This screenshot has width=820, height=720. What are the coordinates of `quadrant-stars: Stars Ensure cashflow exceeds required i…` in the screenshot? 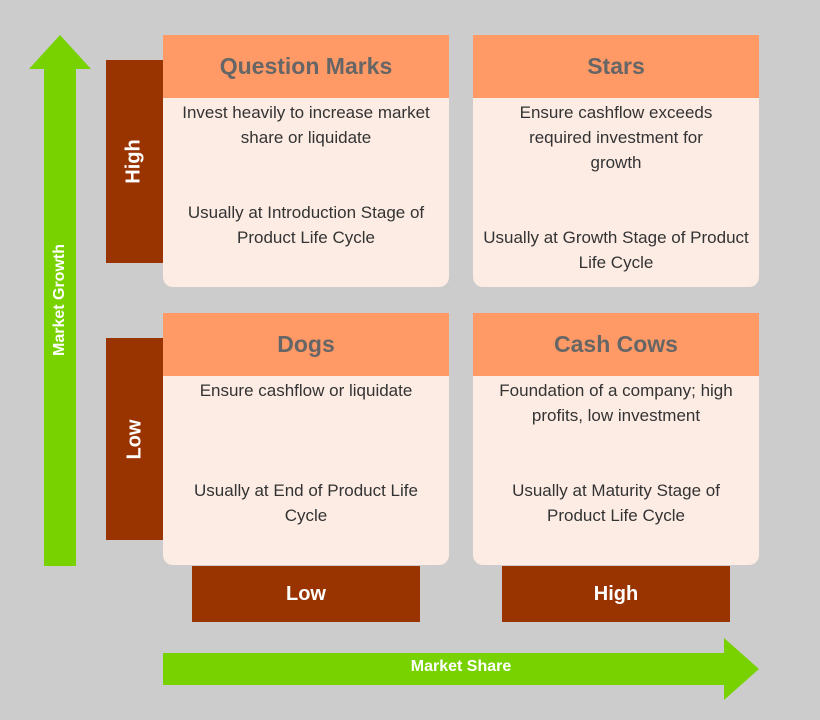 It's located at (616, 161).